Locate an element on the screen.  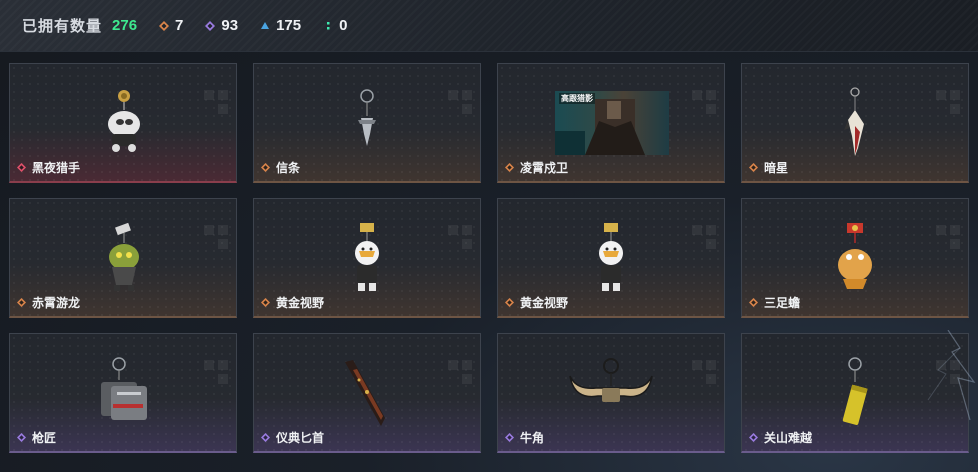
item-card: 暗星 is located at coordinates (855, 123).